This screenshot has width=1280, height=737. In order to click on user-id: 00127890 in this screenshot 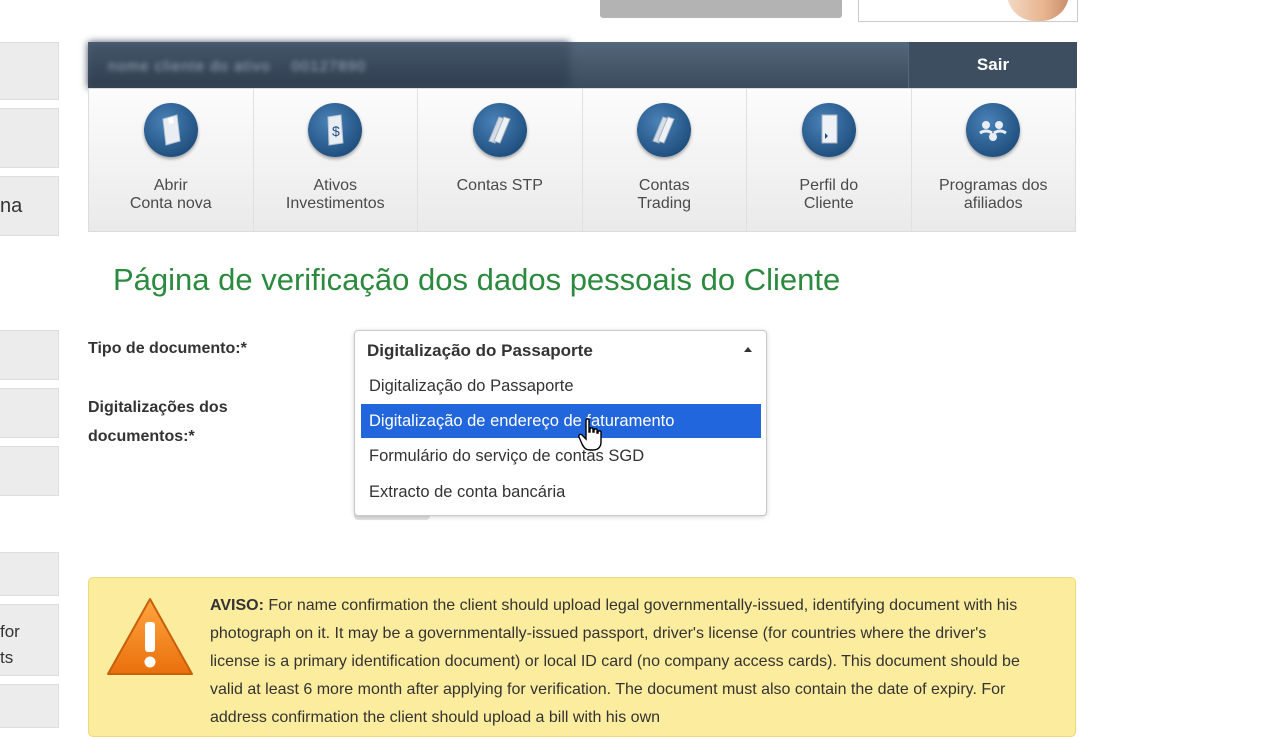, I will do `click(329, 66)`.